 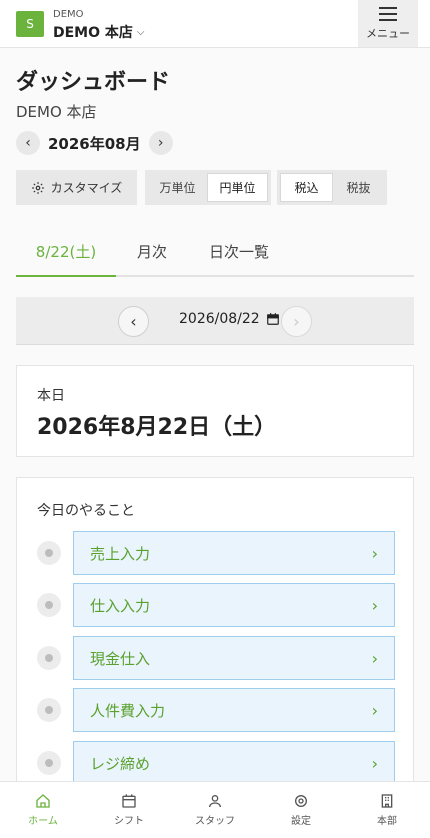 I want to click on date-navigator: ‹ 2026/08/22 ›, so click(x=215, y=321).